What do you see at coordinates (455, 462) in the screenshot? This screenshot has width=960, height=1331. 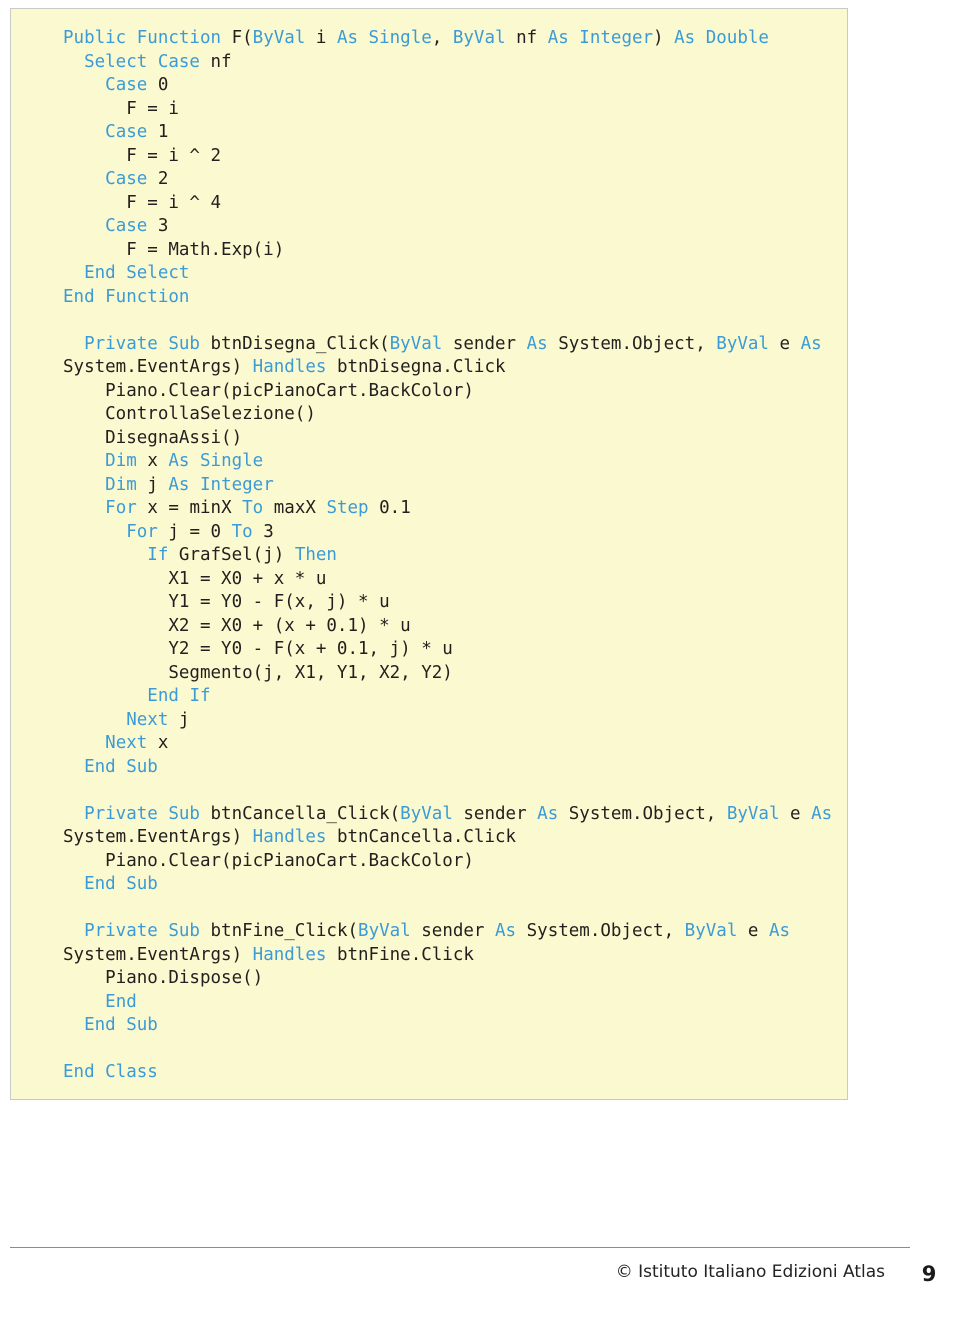 I see `code-line: Dim x As Single` at bounding box center [455, 462].